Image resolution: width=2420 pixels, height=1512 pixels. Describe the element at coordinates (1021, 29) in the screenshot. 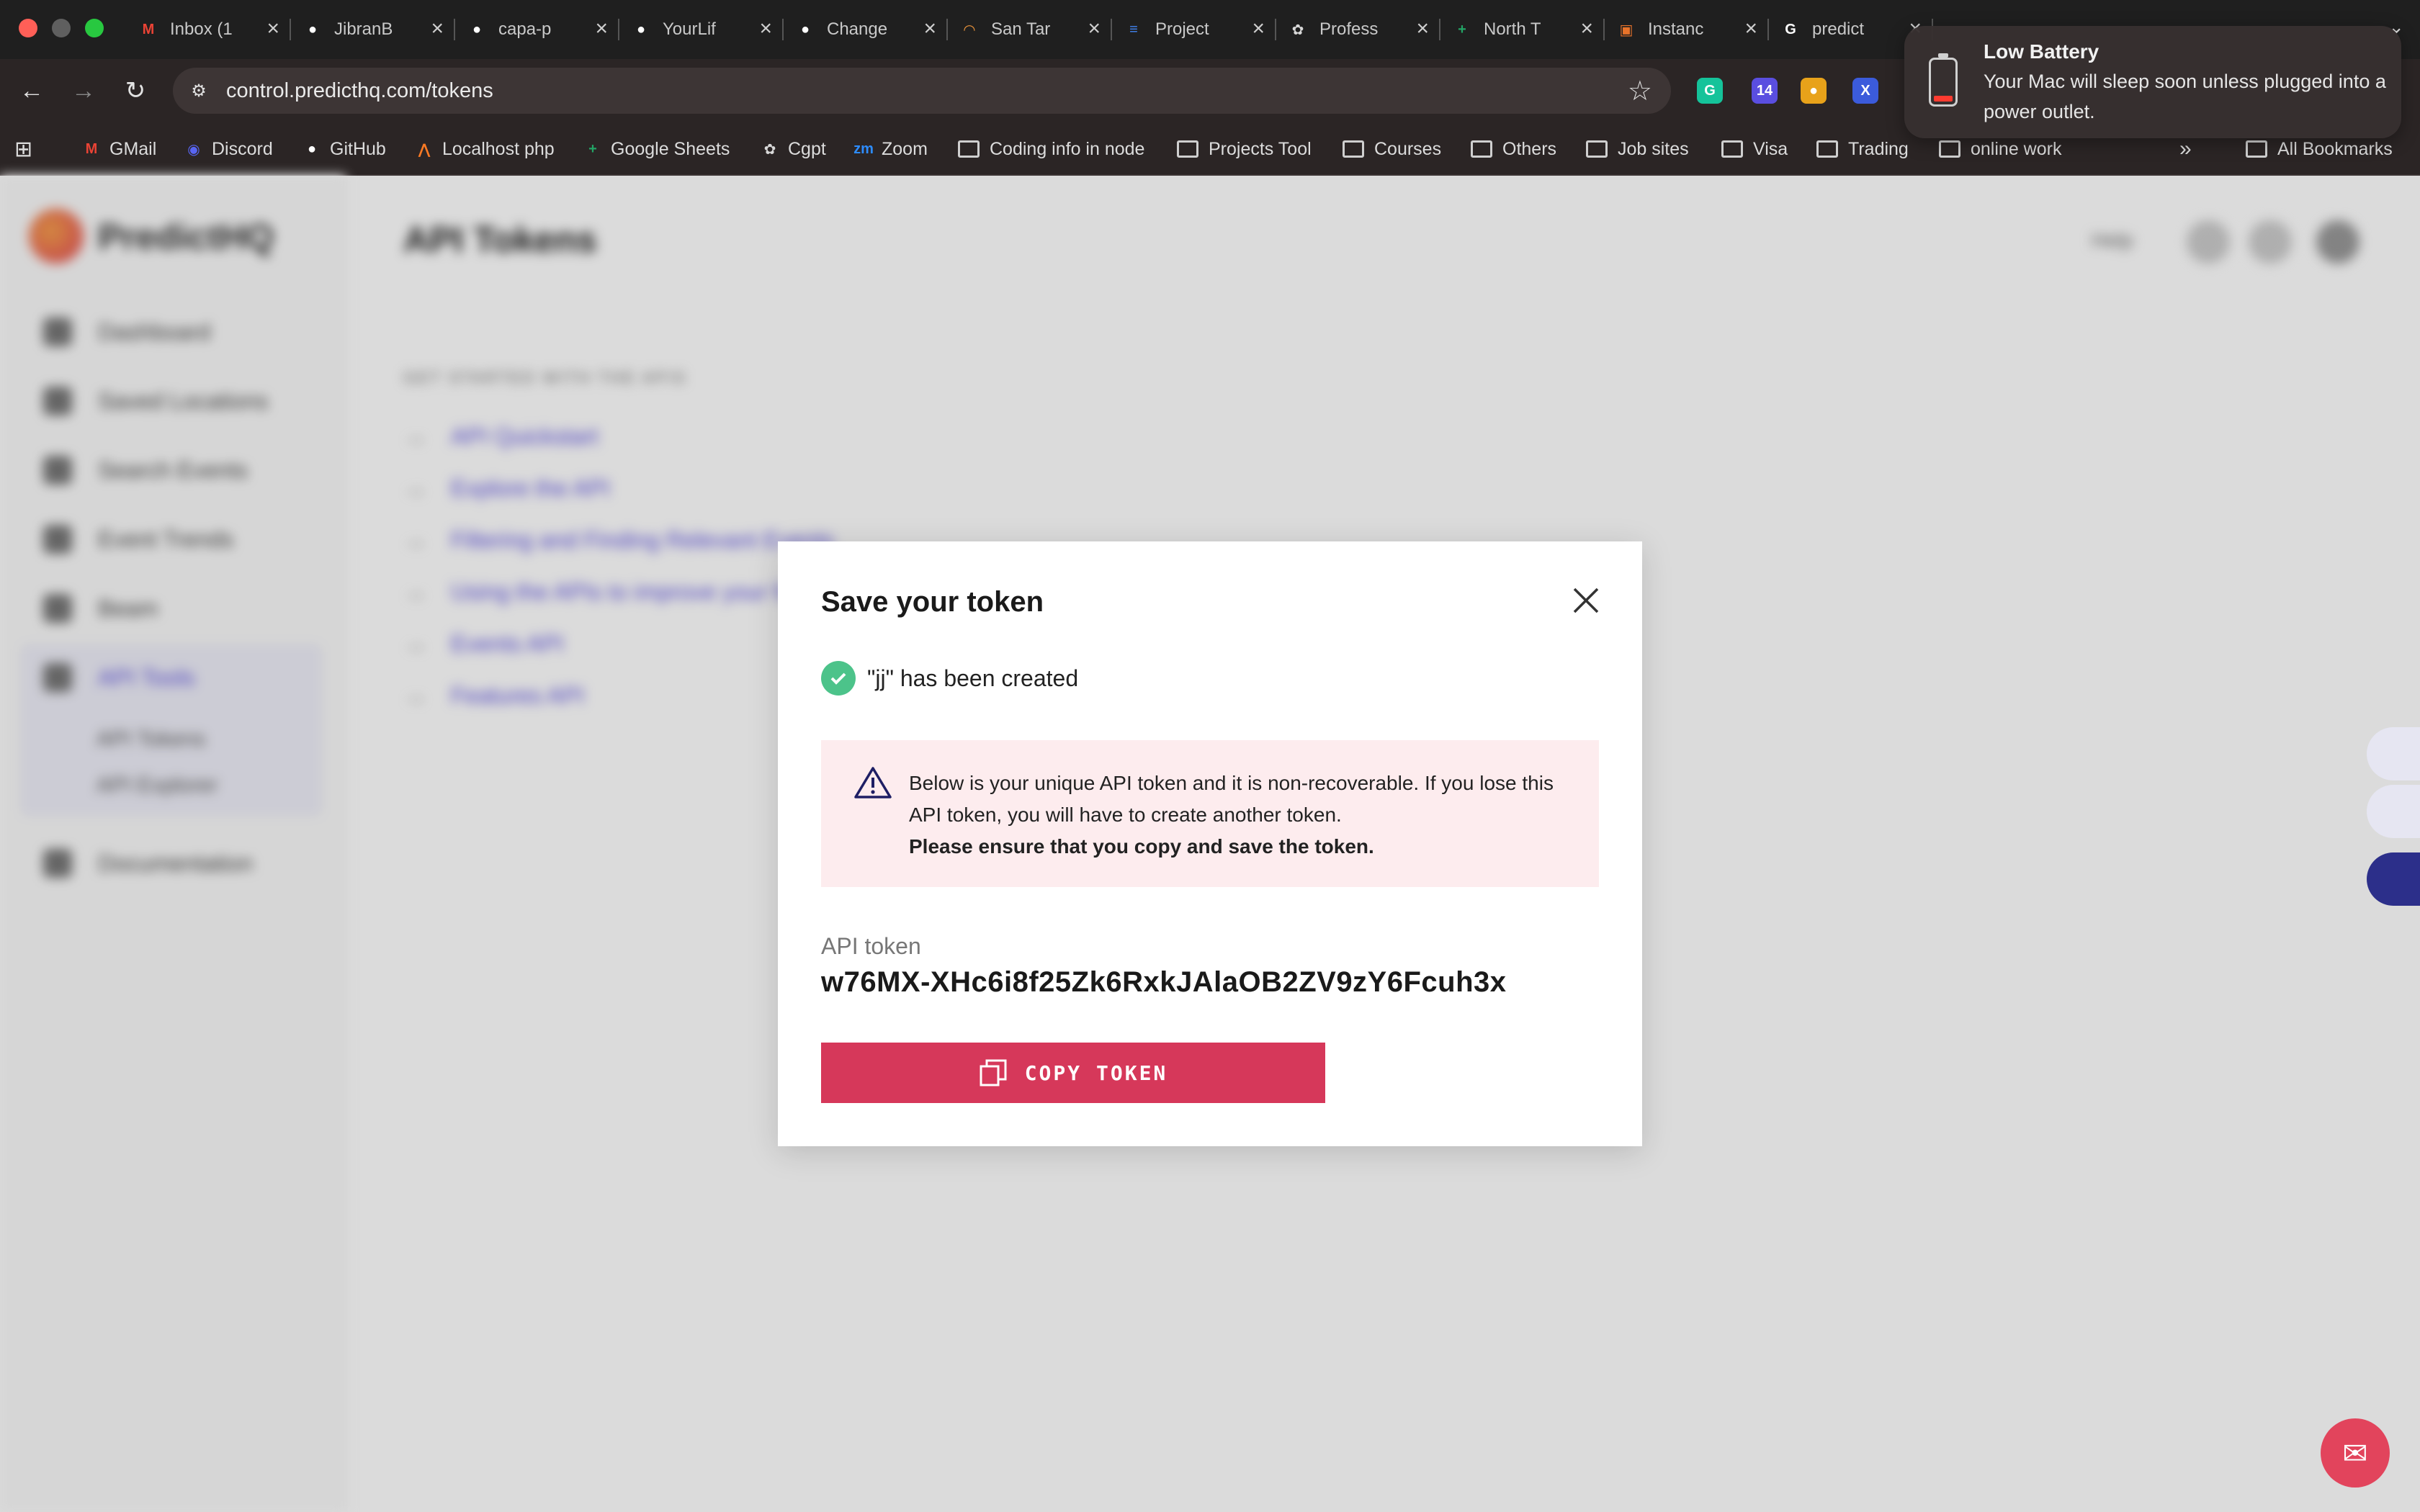

I see `tab-title: San Tar` at that location.